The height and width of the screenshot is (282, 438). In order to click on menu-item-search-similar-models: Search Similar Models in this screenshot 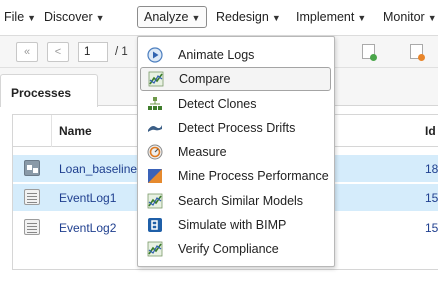, I will do `click(236, 201)`.